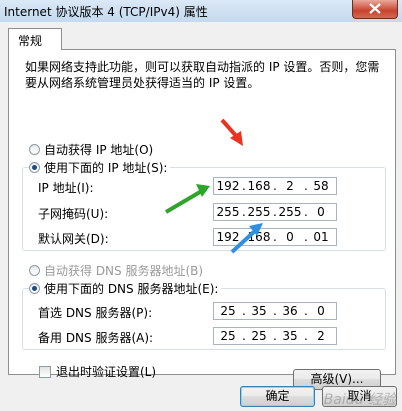 The width and height of the screenshot is (402, 411). Describe the element at coordinates (359, 400) in the screenshot. I see `watermark: Baidu 经验` at that location.